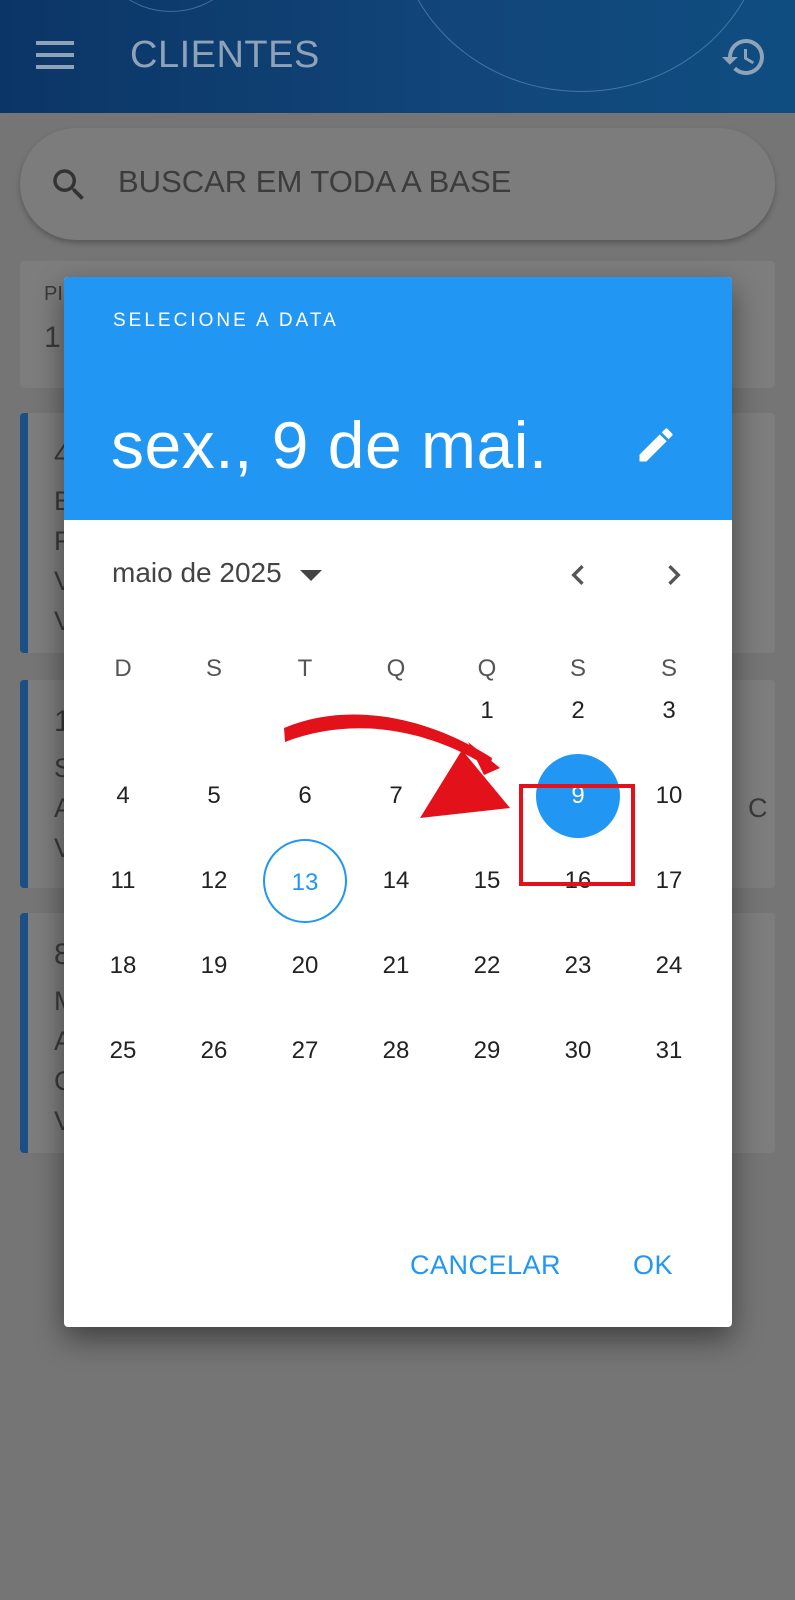 The width and height of the screenshot is (795, 1600). Describe the element at coordinates (225, 55) in the screenshot. I see `page-title: CLIENTES` at that location.